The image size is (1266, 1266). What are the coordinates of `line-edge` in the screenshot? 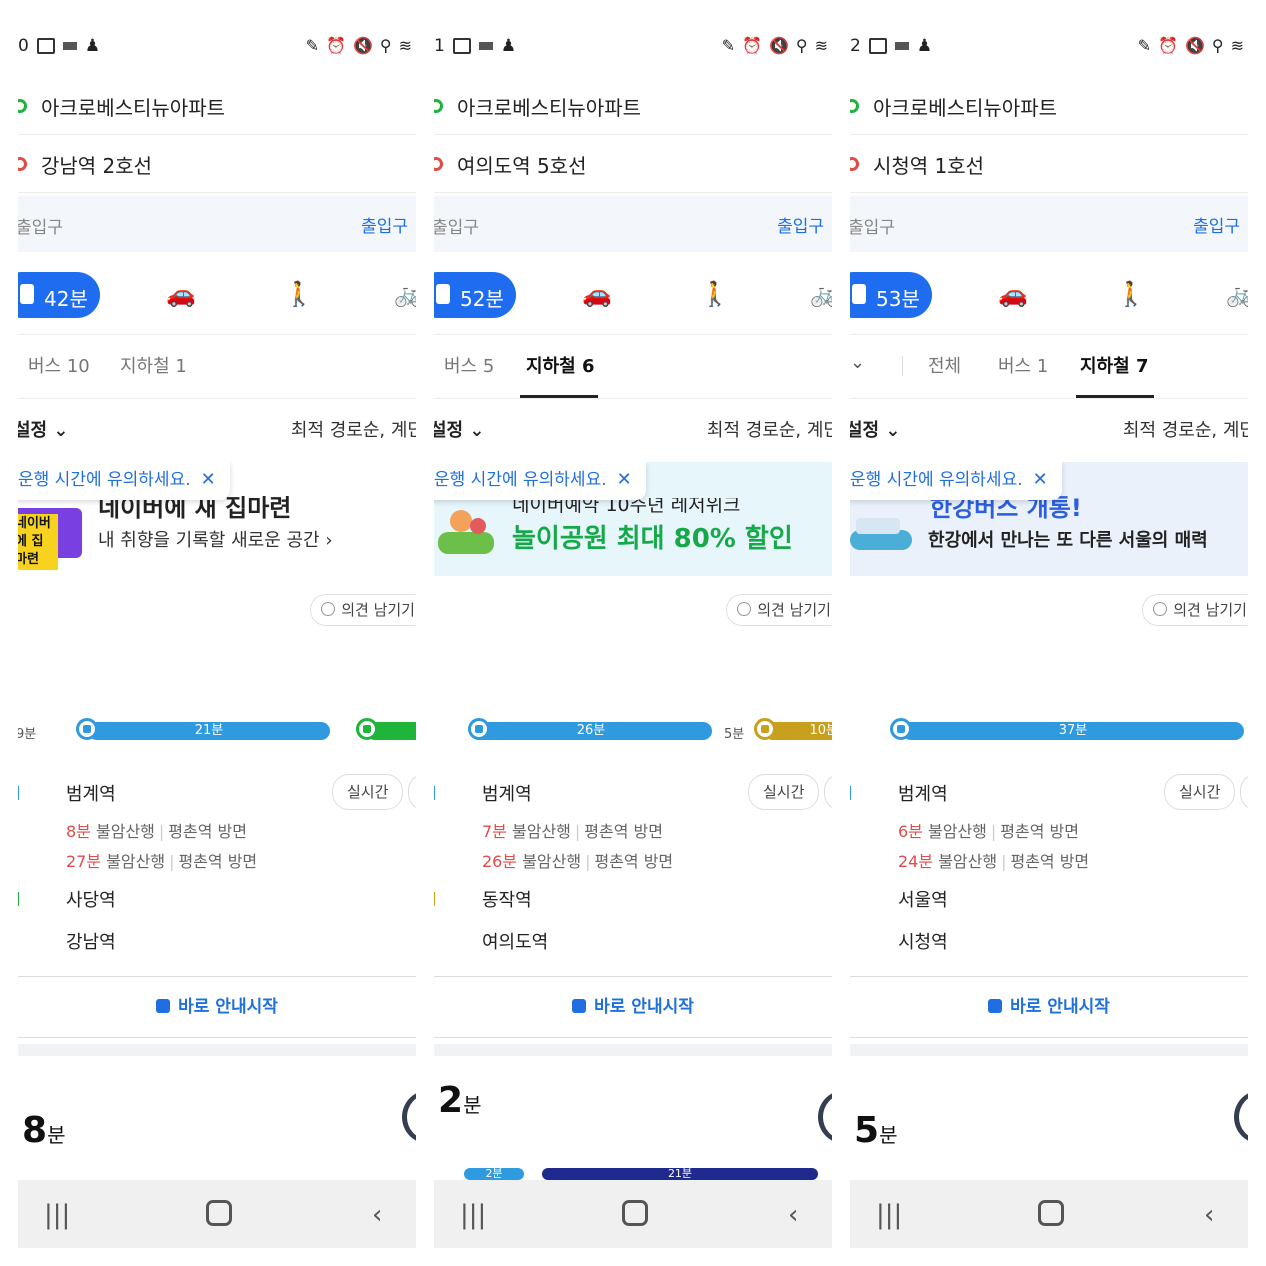 It's located at (18, 899).